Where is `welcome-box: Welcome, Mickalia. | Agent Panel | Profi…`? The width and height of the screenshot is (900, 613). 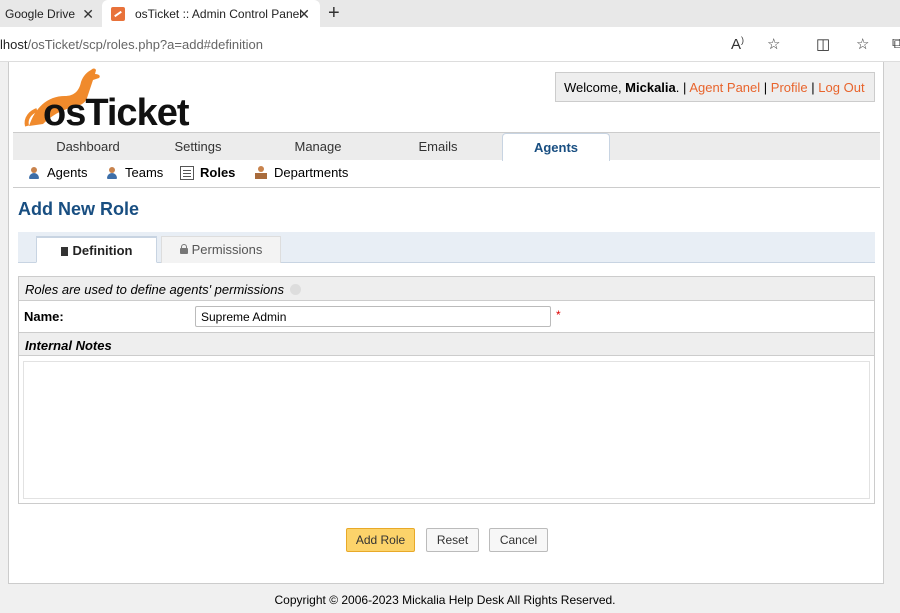
welcome-box: Welcome, Mickalia. | Agent Panel | Profi… is located at coordinates (715, 87).